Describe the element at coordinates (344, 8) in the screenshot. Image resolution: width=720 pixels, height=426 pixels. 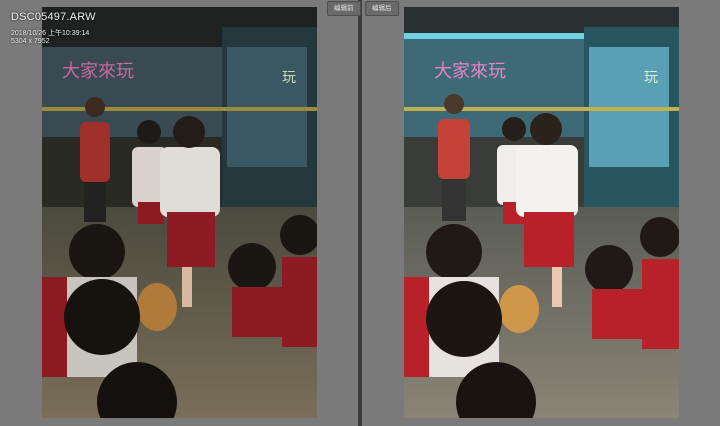
I see `before-label-button: 编辑前` at that location.